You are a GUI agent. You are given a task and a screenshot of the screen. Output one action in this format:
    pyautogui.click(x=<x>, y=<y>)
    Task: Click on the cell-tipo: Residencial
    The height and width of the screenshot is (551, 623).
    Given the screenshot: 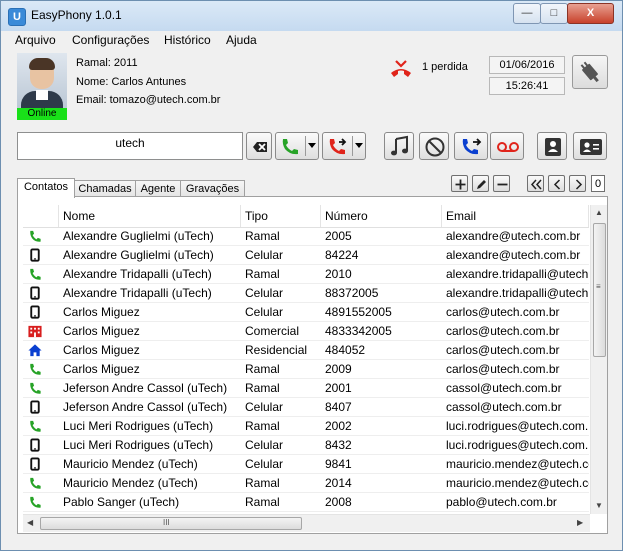 What is the action you would take?
    pyautogui.click(x=276, y=350)
    